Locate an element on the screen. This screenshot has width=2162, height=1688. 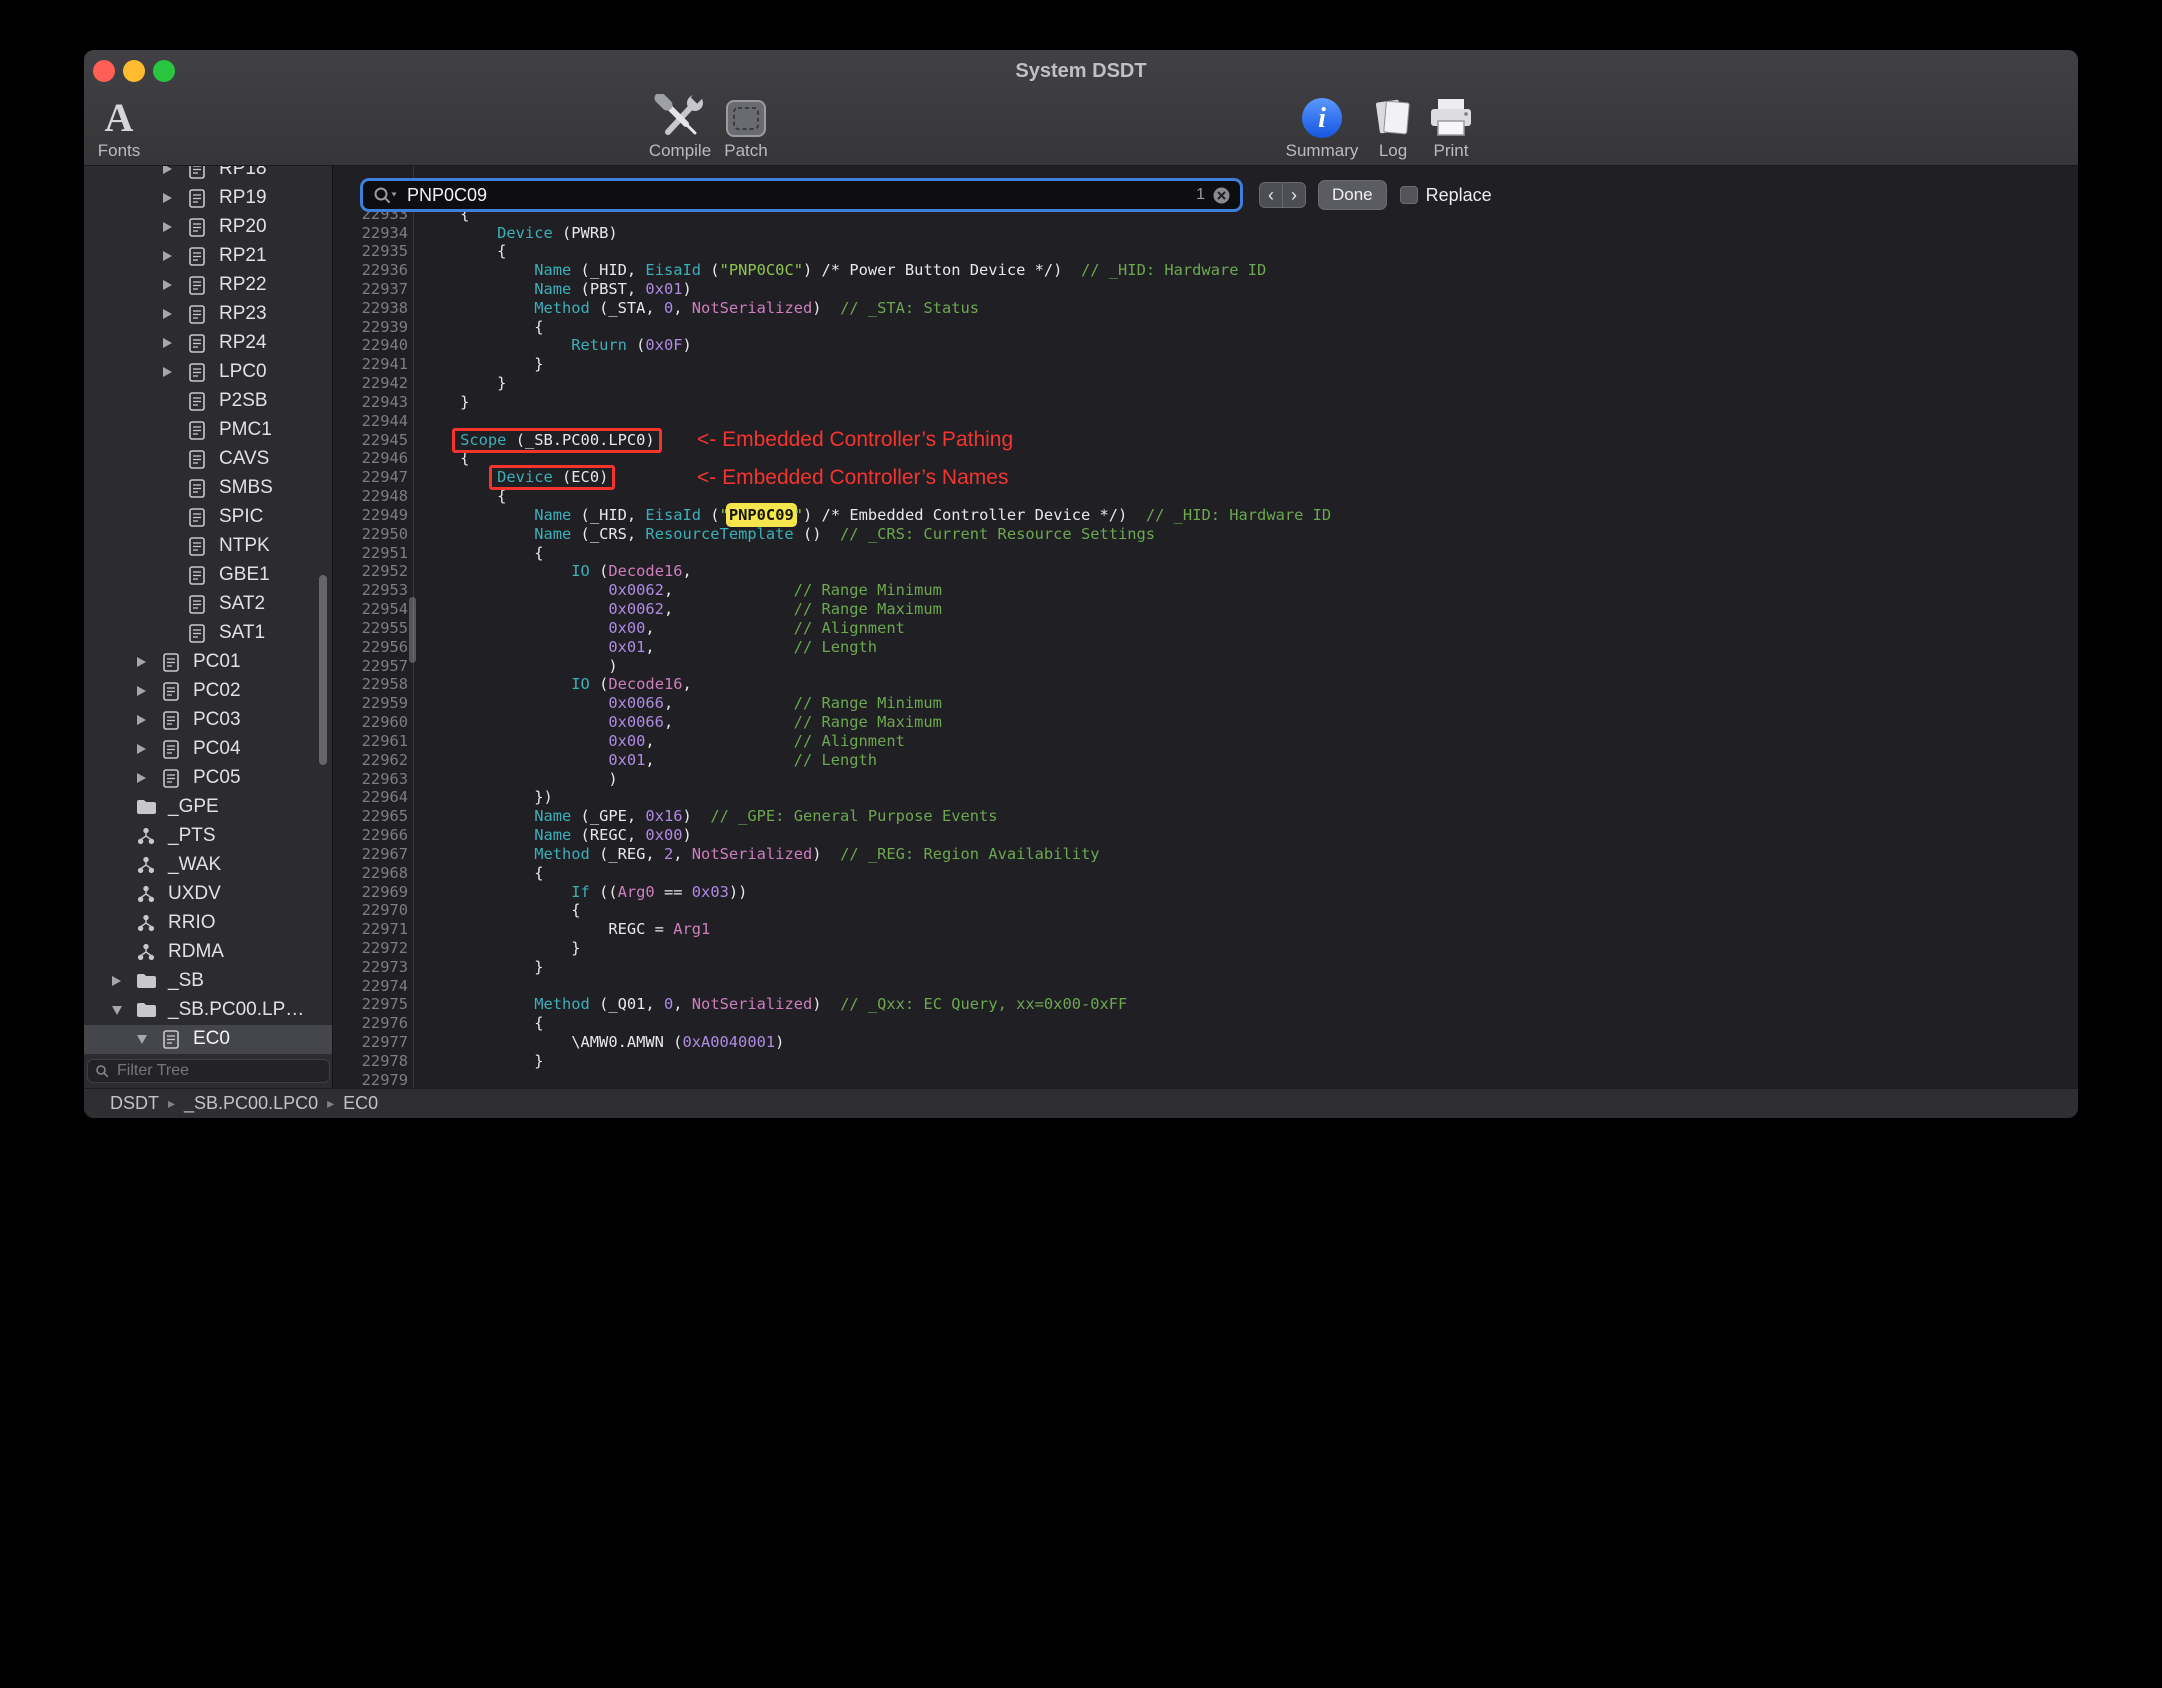
sidebar-item-P2SB: P2SB is located at coordinates (208, 401).